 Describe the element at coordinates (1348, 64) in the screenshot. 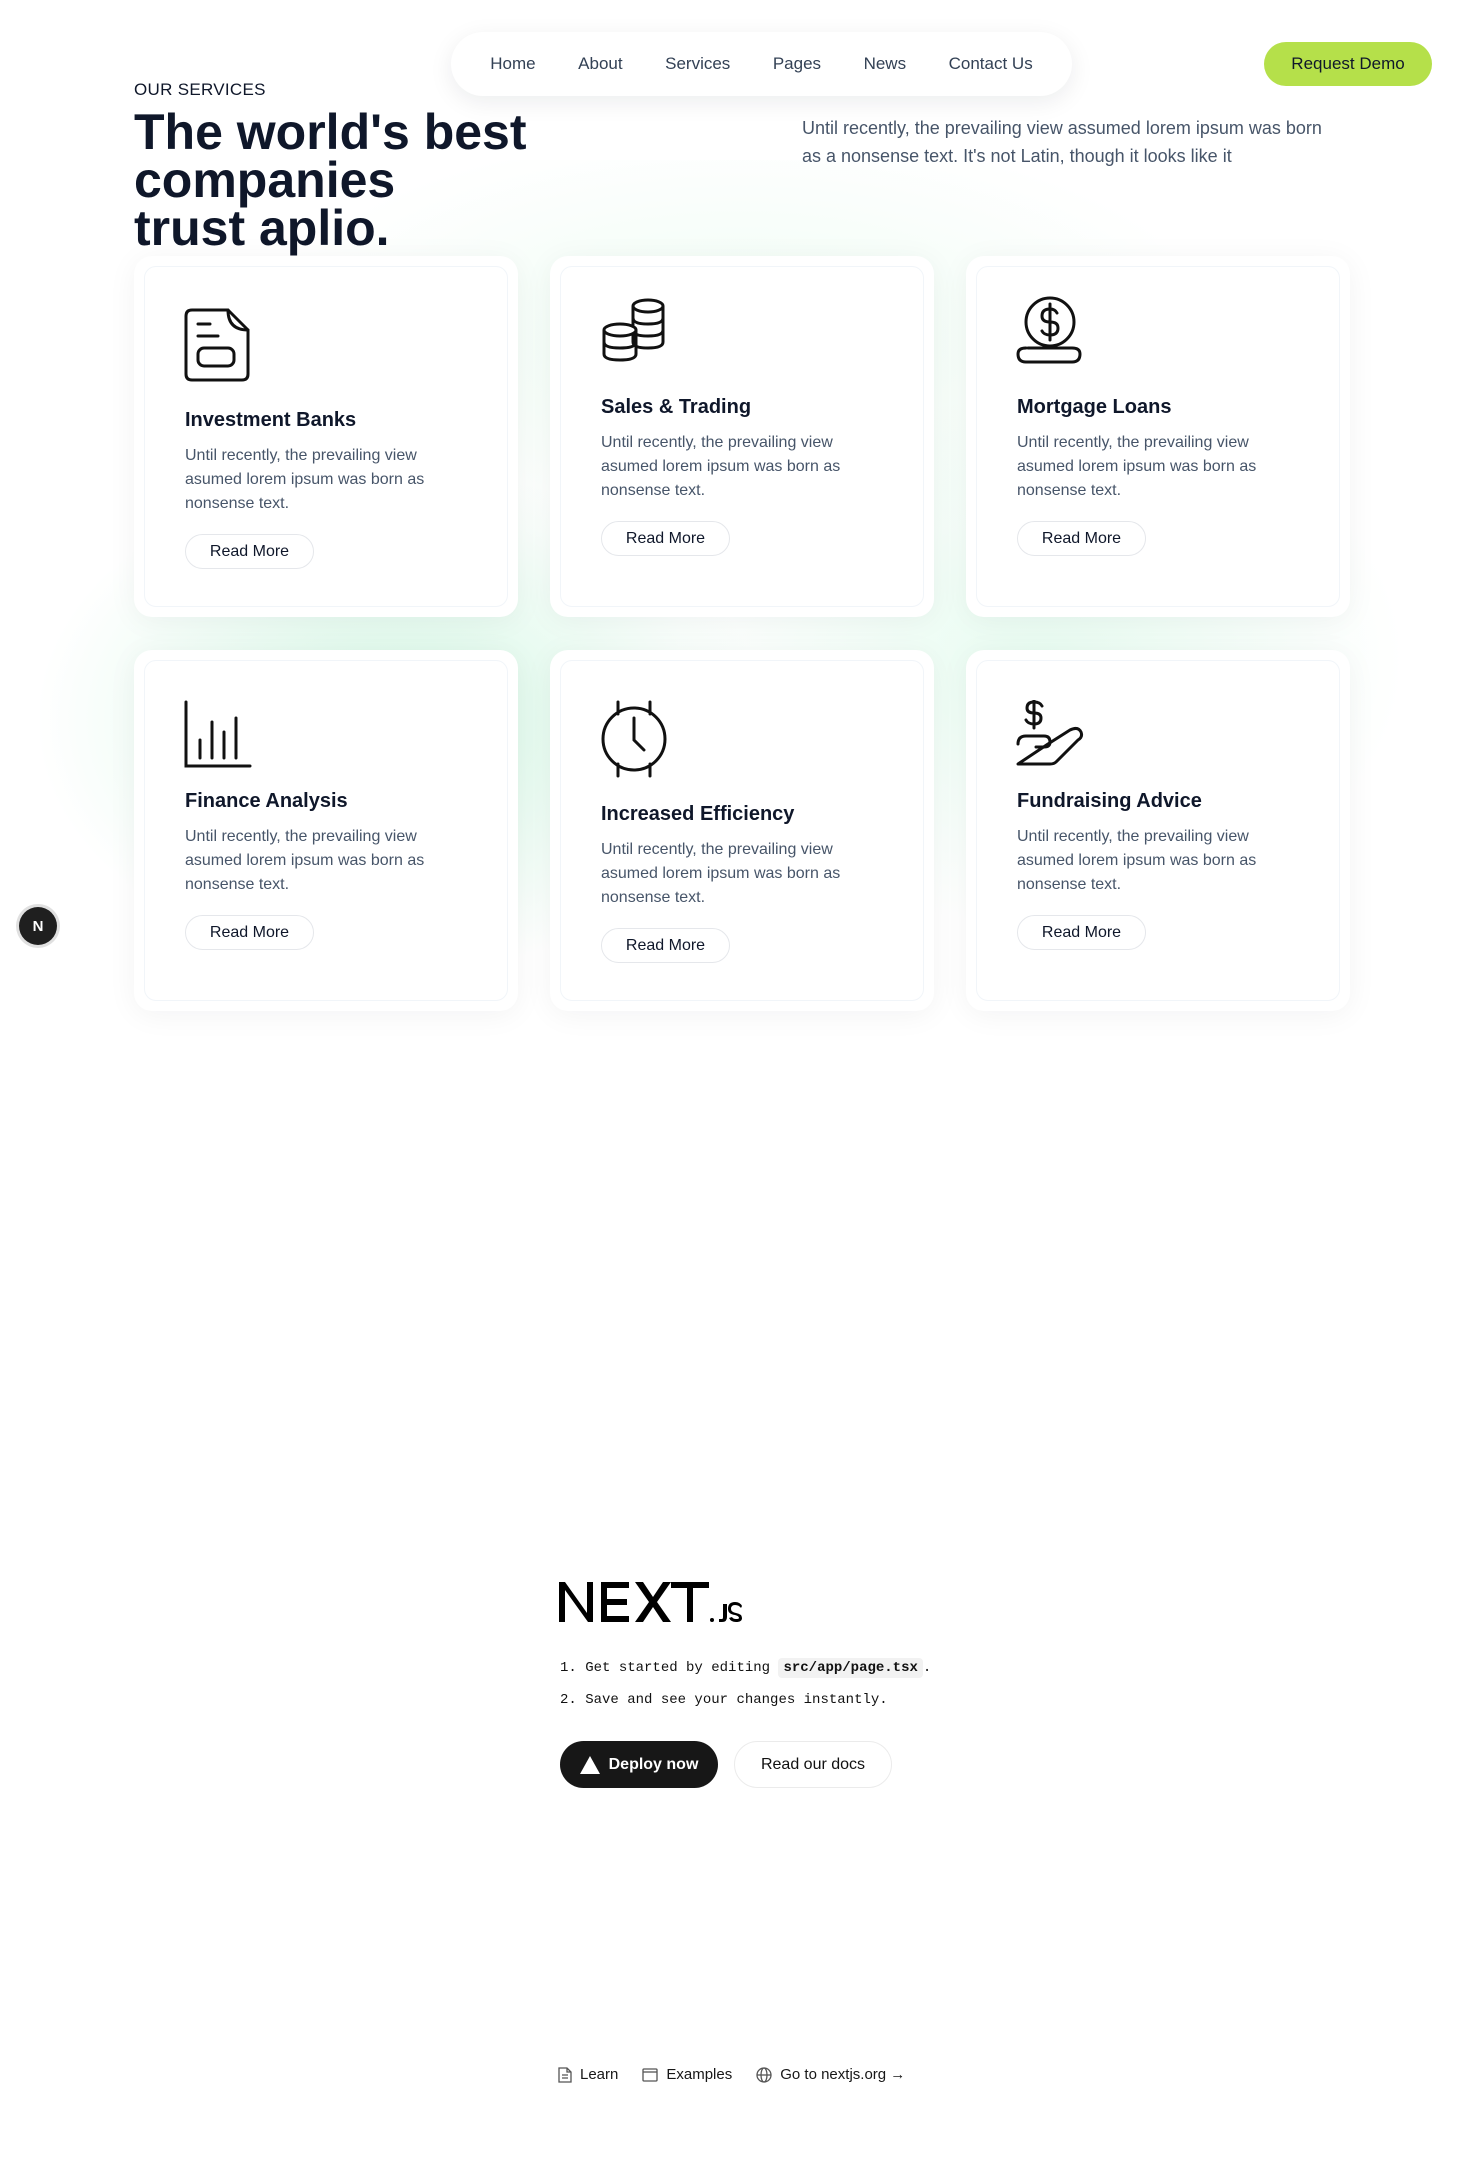

I see `request-demo-button: Request Demo` at that location.